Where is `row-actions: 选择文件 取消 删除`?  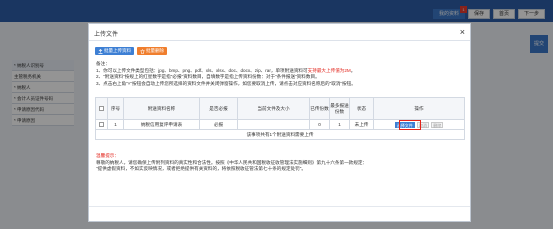 row-actions: 选择文件 取消 删除 is located at coordinates (419, 124).